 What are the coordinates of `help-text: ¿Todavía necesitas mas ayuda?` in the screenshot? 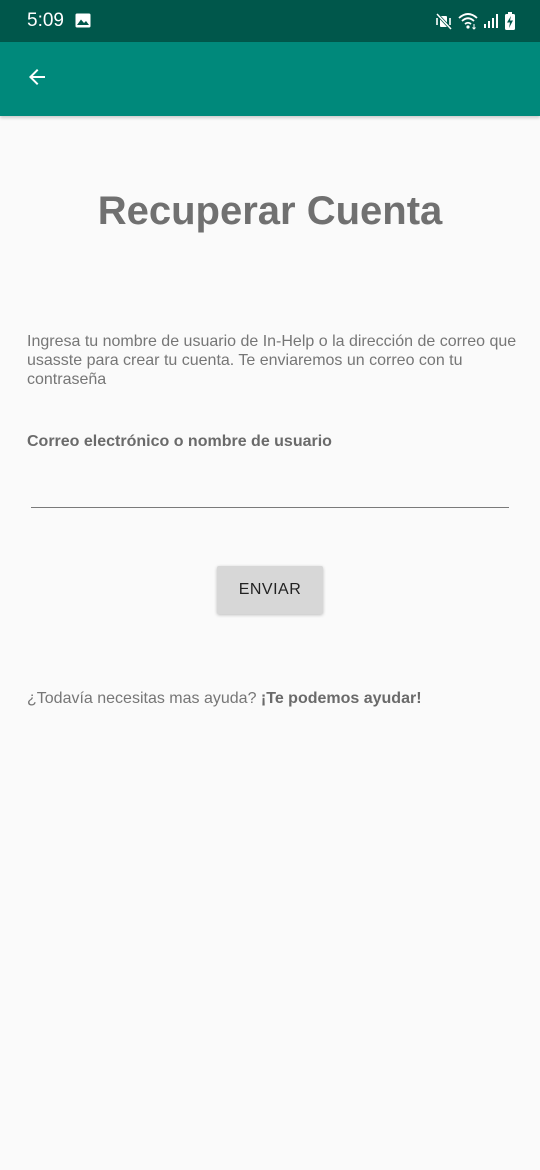 It's located at (144, 698).